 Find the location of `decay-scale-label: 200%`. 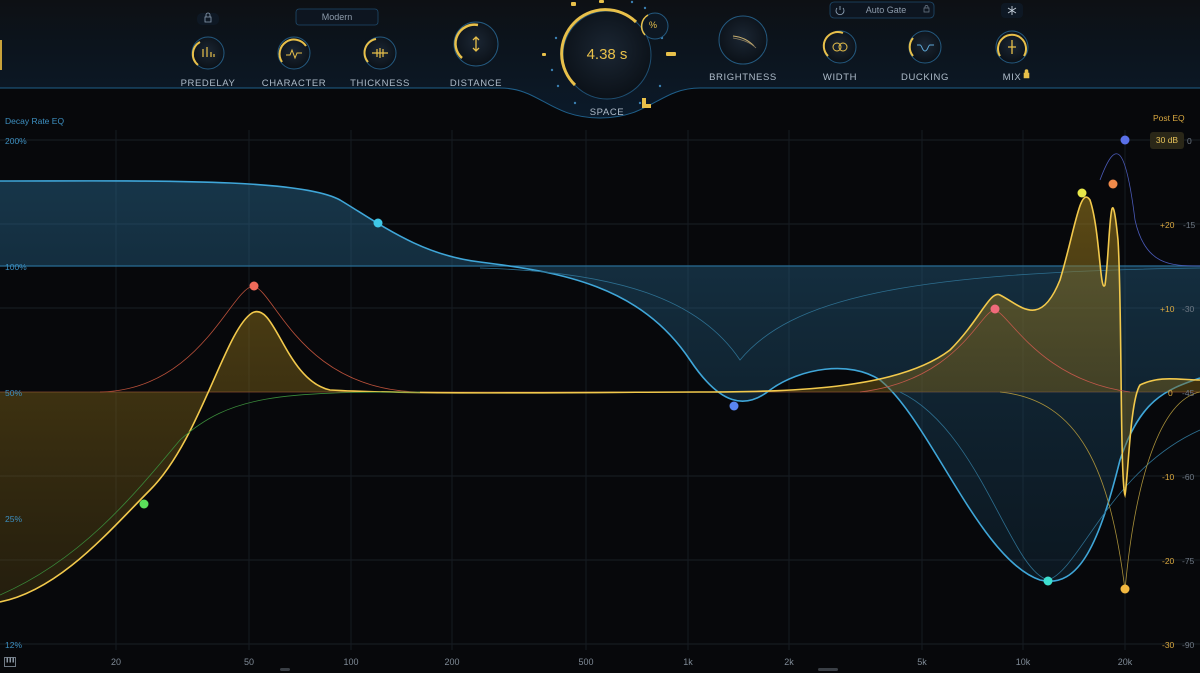

decay-scale-label: 200% is located at coordinates (16, 141).